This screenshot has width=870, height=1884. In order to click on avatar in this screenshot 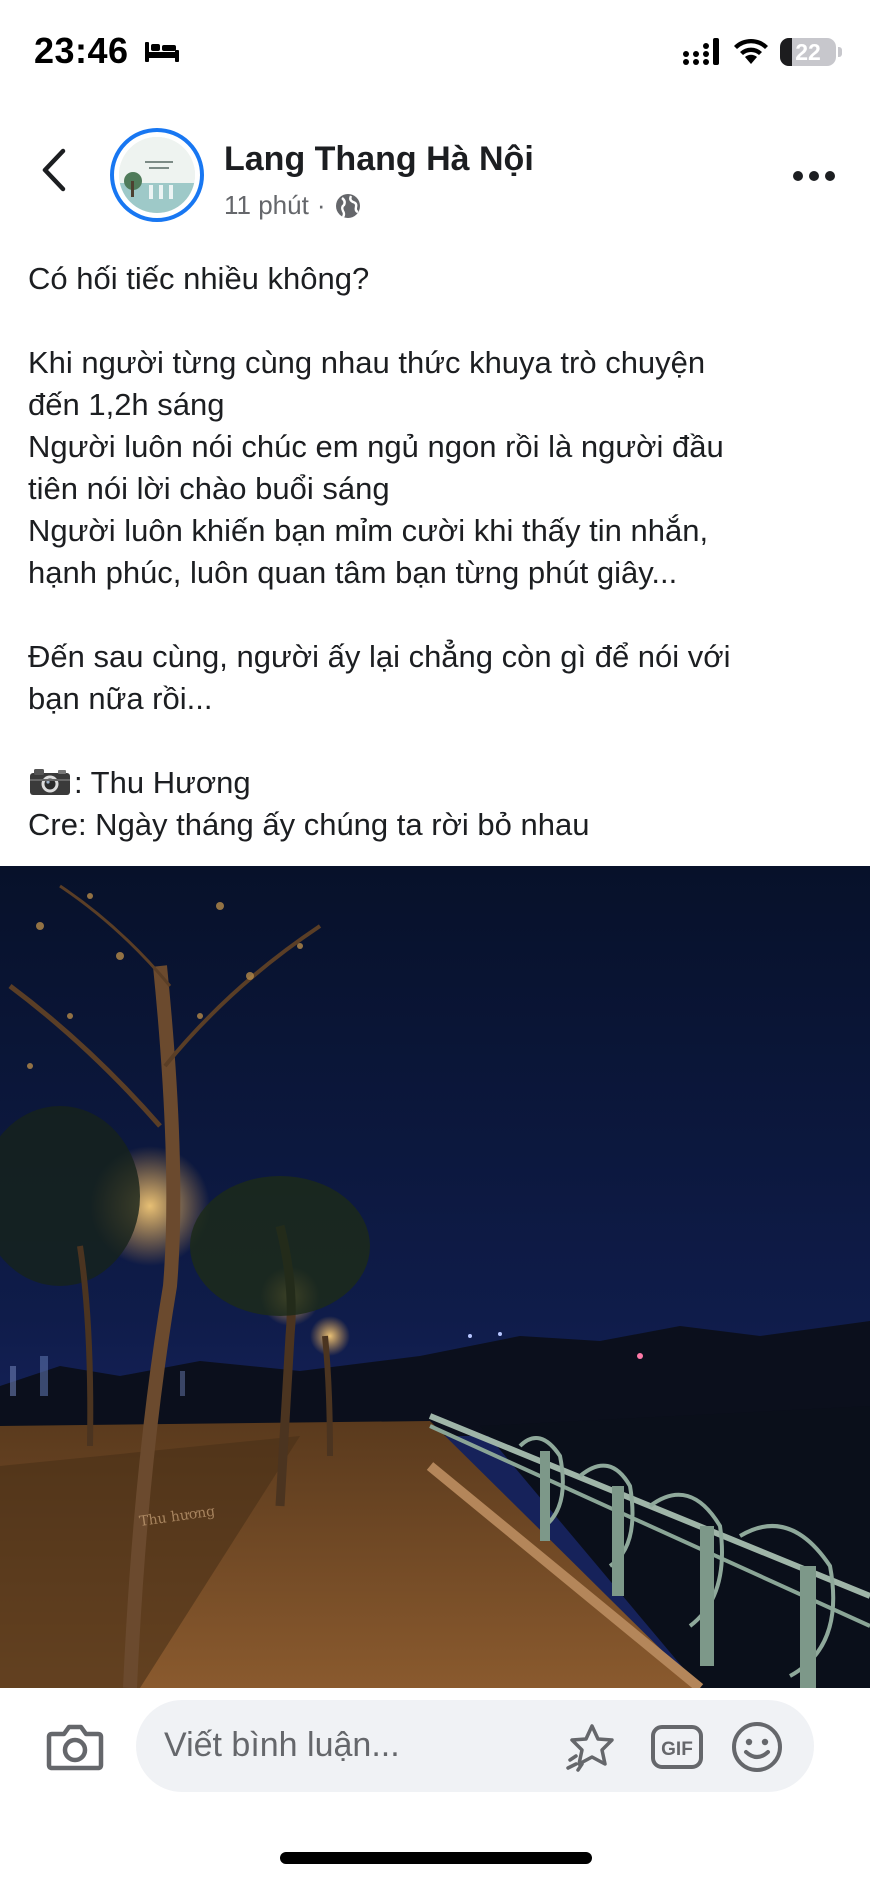, I will do `click(157, 175)`.